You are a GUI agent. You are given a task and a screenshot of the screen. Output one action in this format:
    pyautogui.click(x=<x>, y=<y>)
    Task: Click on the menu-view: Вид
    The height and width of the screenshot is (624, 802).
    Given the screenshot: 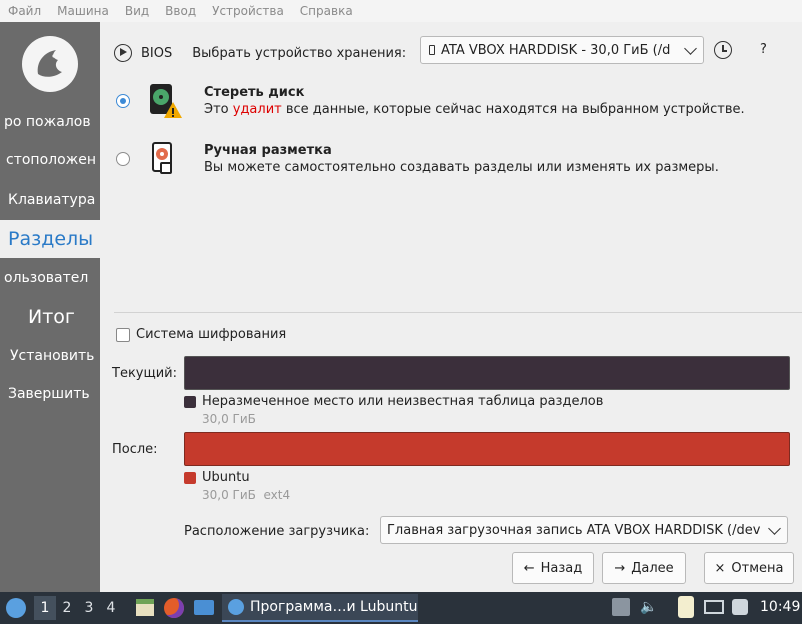 What is the action you would take?
    pyautogui.click(x=137, y=11)
    